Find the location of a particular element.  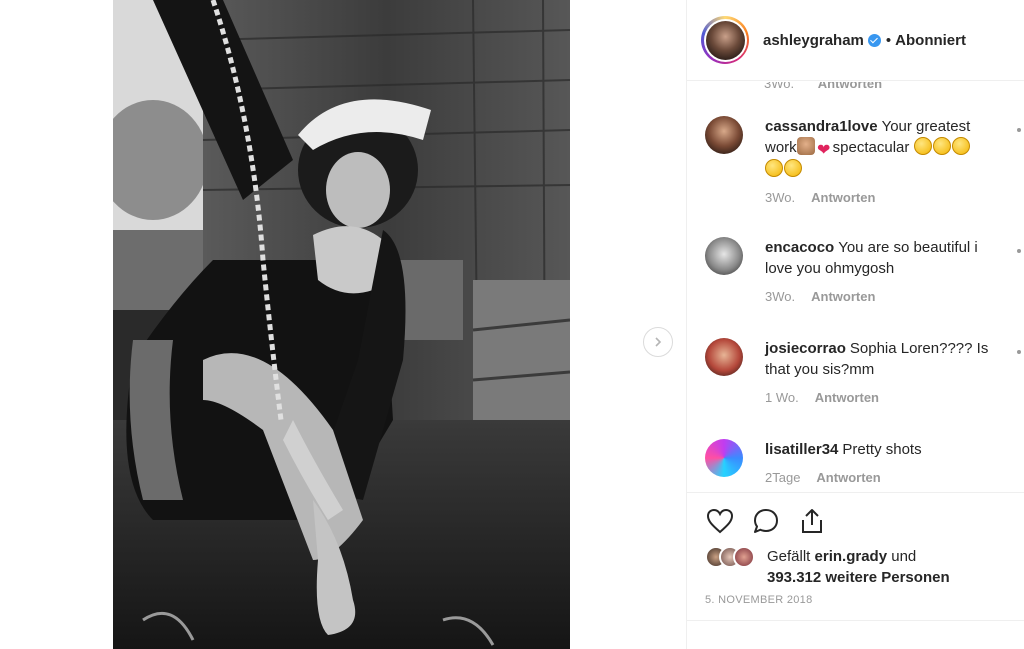

action-icons is located at coordinates (855, 521).